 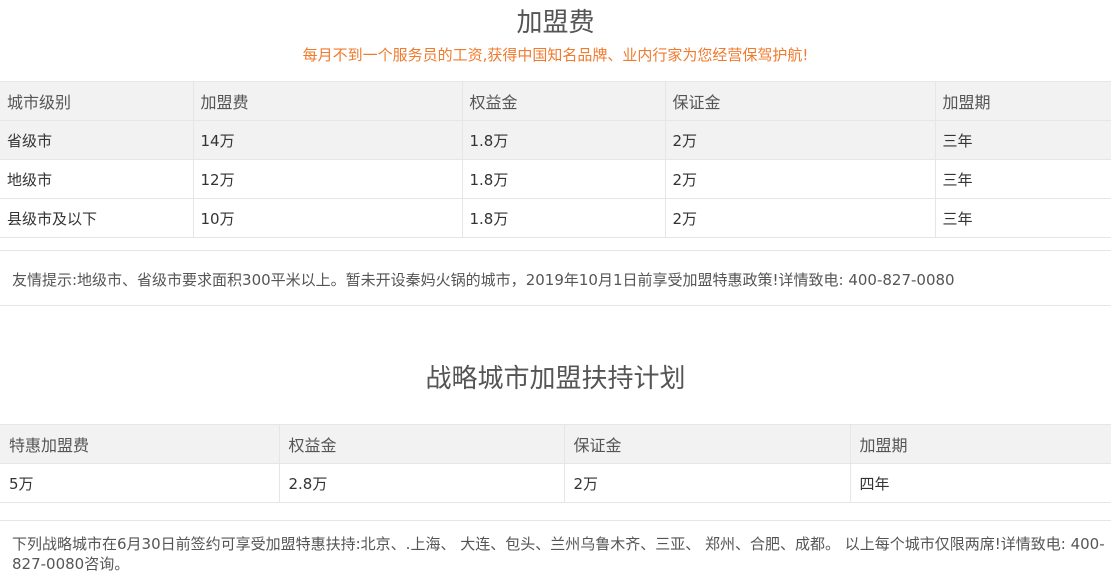 What do you see at coordinates (97, 218) in the screenshot?
I see `table-cell: 县级市及以下` at bounding box center [97, 218].